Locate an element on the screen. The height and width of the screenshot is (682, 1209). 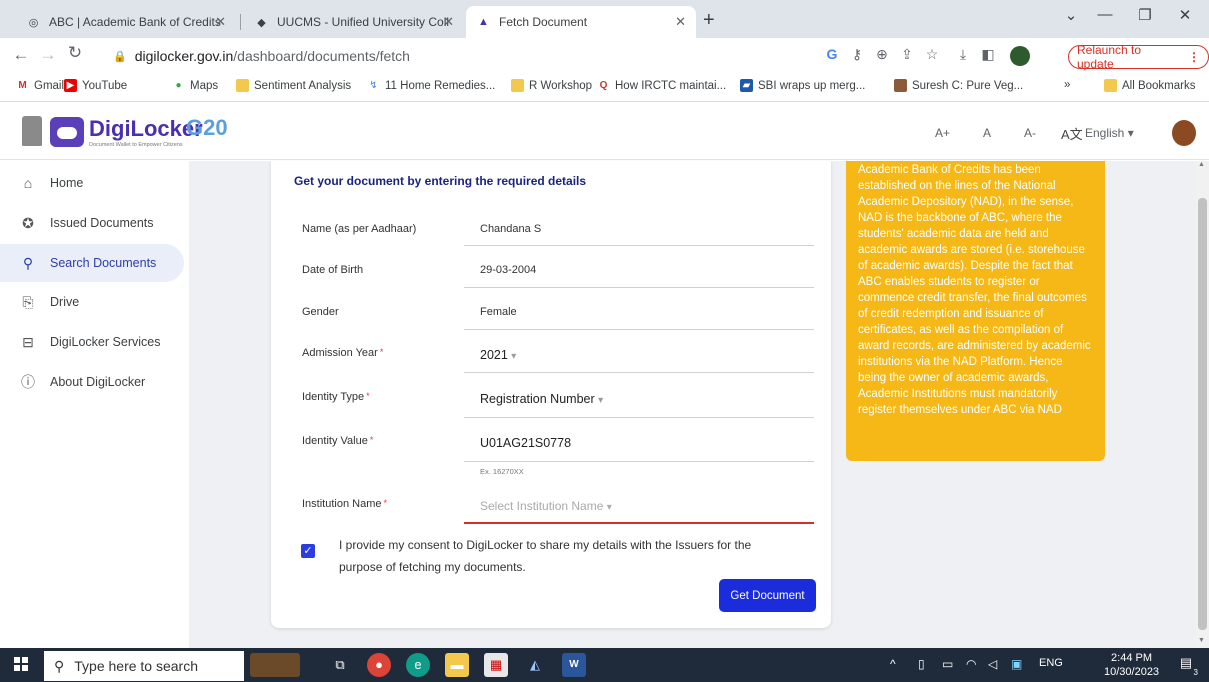
tray-wifi-icon: ◠ is located at coordinates (971, 664).